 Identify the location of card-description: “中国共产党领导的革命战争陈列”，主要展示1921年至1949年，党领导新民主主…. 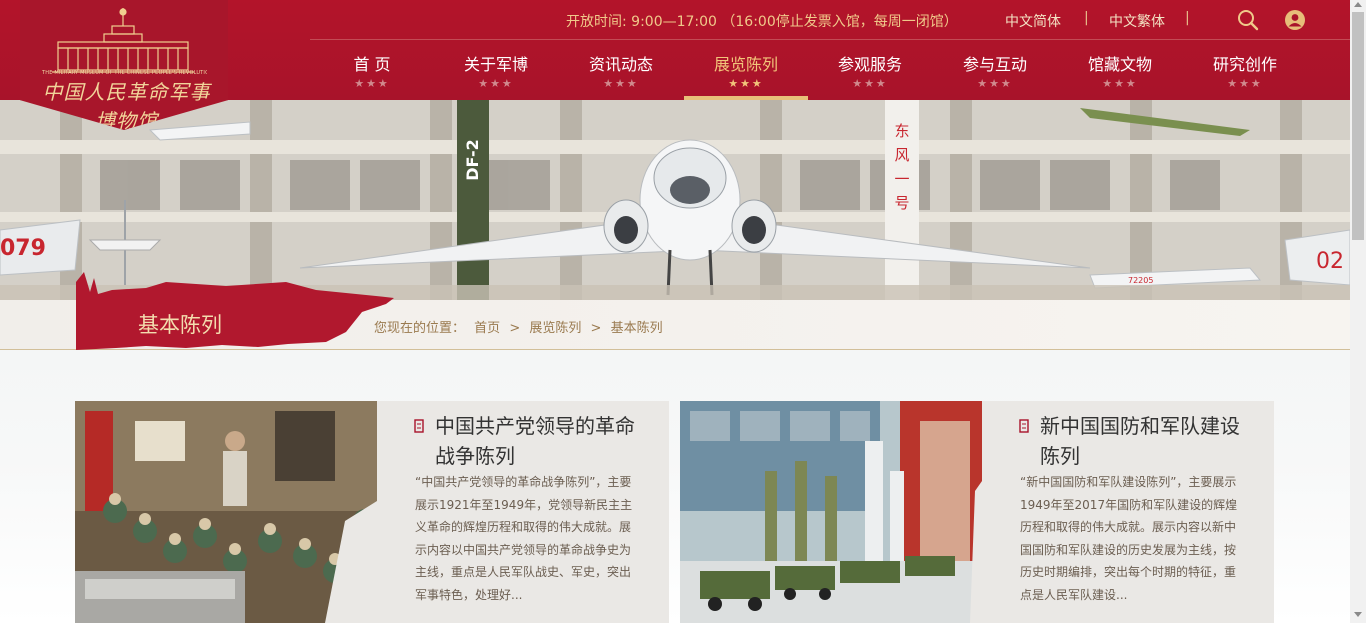
(524, 538).